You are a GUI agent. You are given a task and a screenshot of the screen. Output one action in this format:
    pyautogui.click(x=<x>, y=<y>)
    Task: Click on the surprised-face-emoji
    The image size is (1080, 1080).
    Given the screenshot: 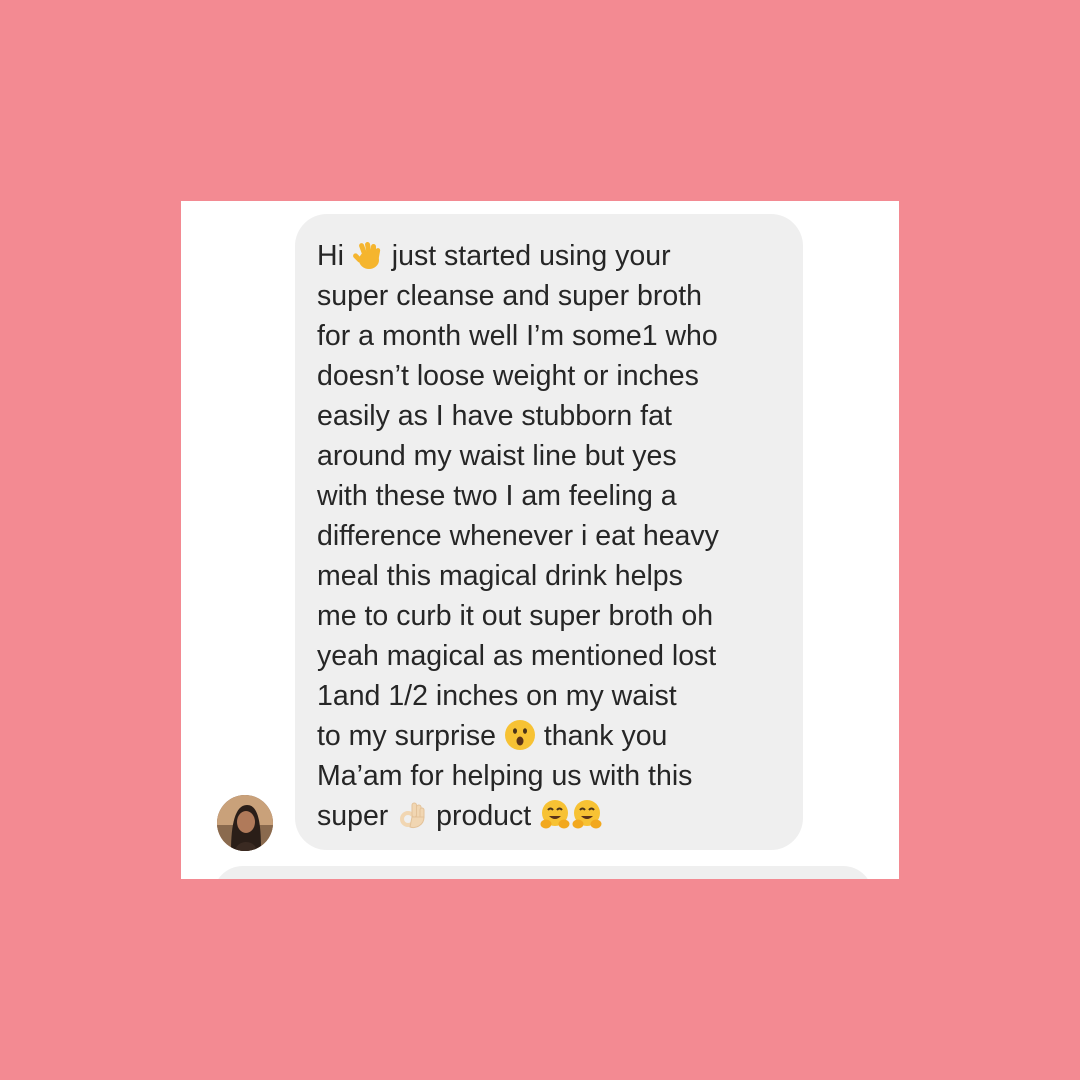 What is the action you would take?
    pyautogui.click(x=520, y=735)
    